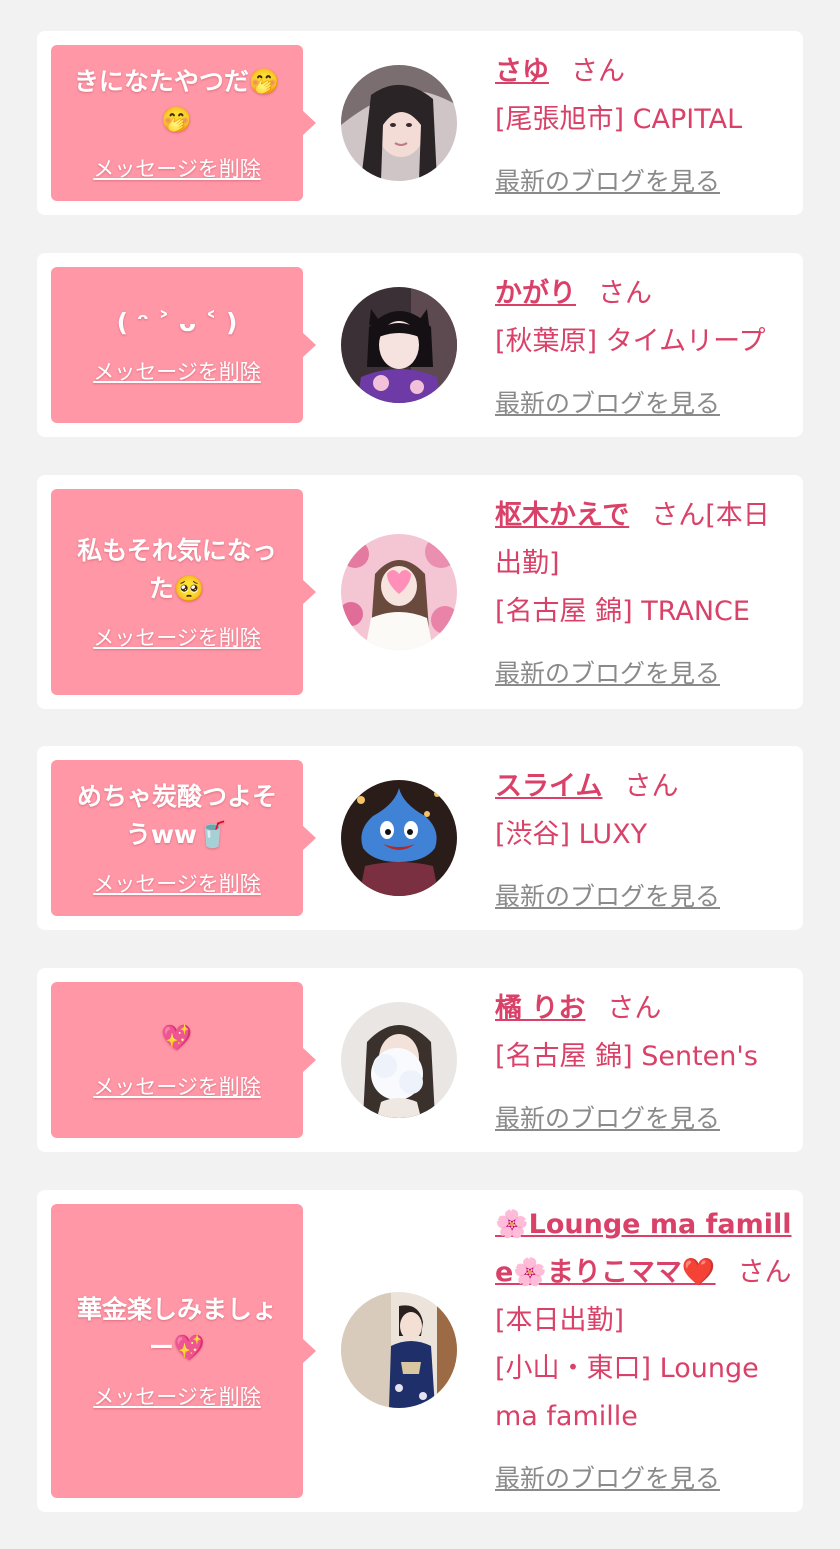  I want to click on shop-label: [尾張旭市] CAPITAL, so click(619, 119).